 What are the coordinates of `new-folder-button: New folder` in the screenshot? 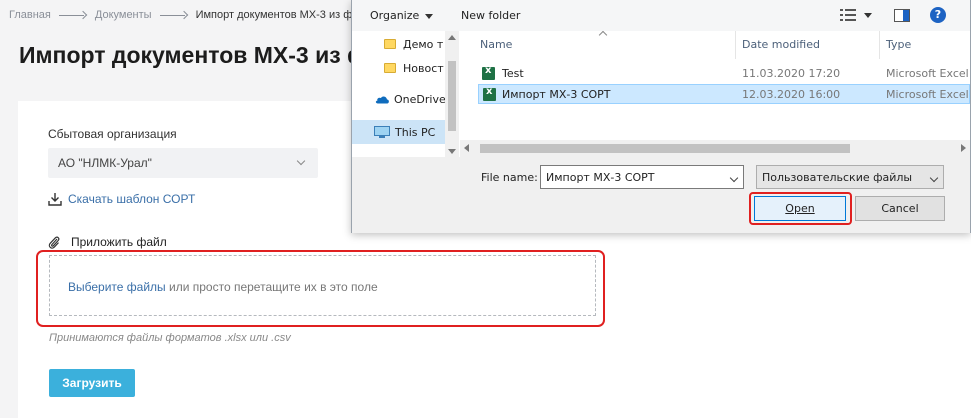 It's located at (490, 15).